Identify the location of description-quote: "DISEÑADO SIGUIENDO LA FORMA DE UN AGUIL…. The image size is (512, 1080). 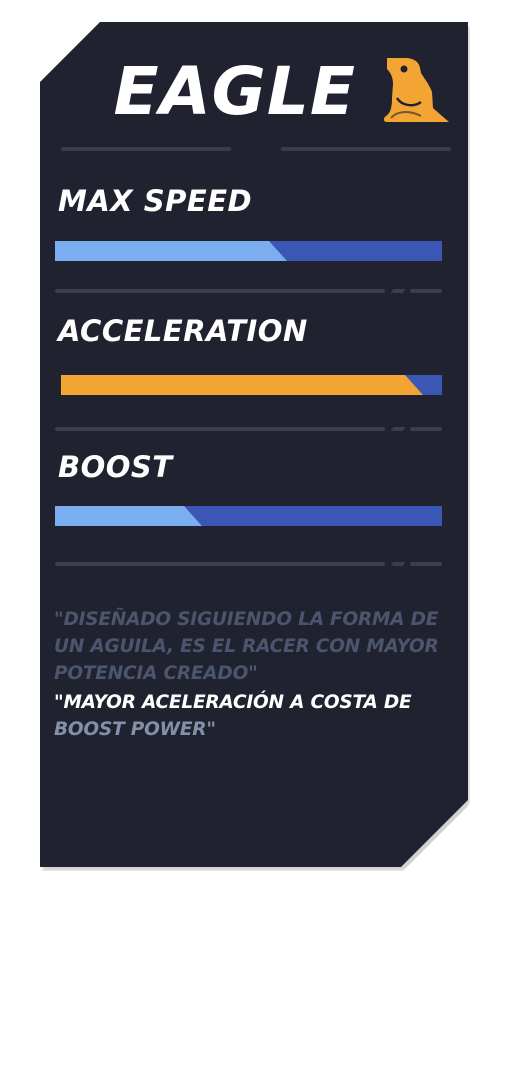
(246, 646).